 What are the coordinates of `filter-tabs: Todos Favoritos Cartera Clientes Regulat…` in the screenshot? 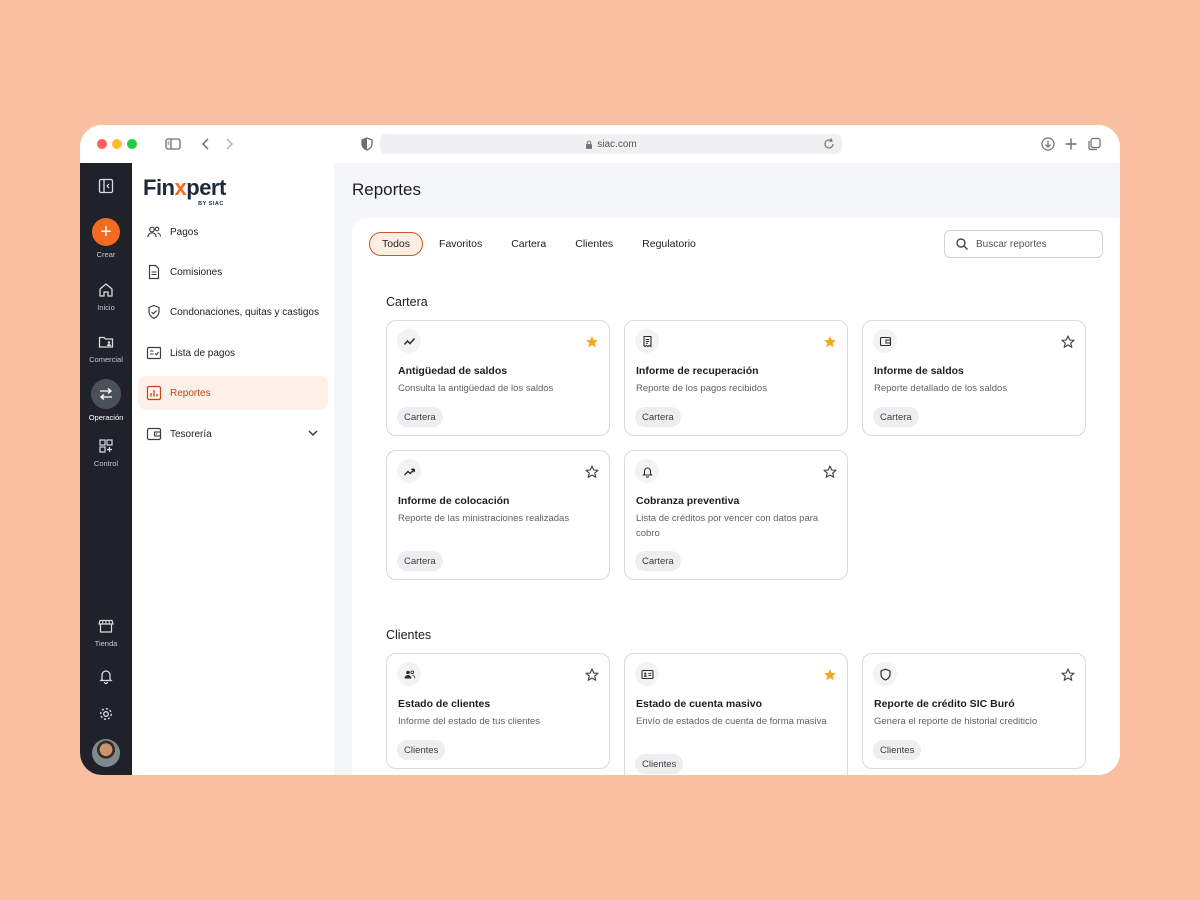 It's located at (540, 244).